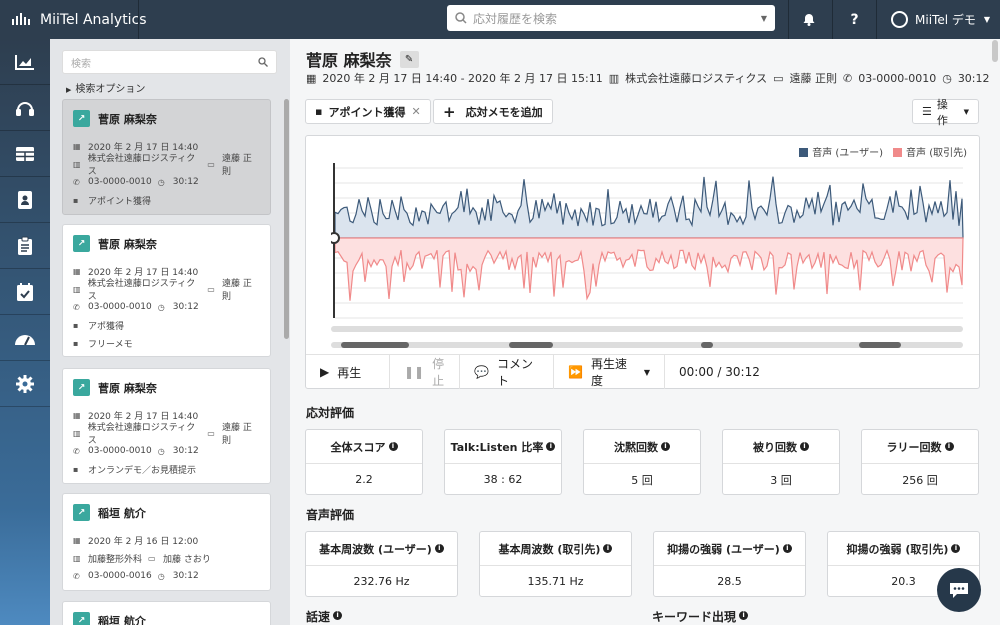  I want to click on metric-label-text: 被り回数, so click(775, 447).